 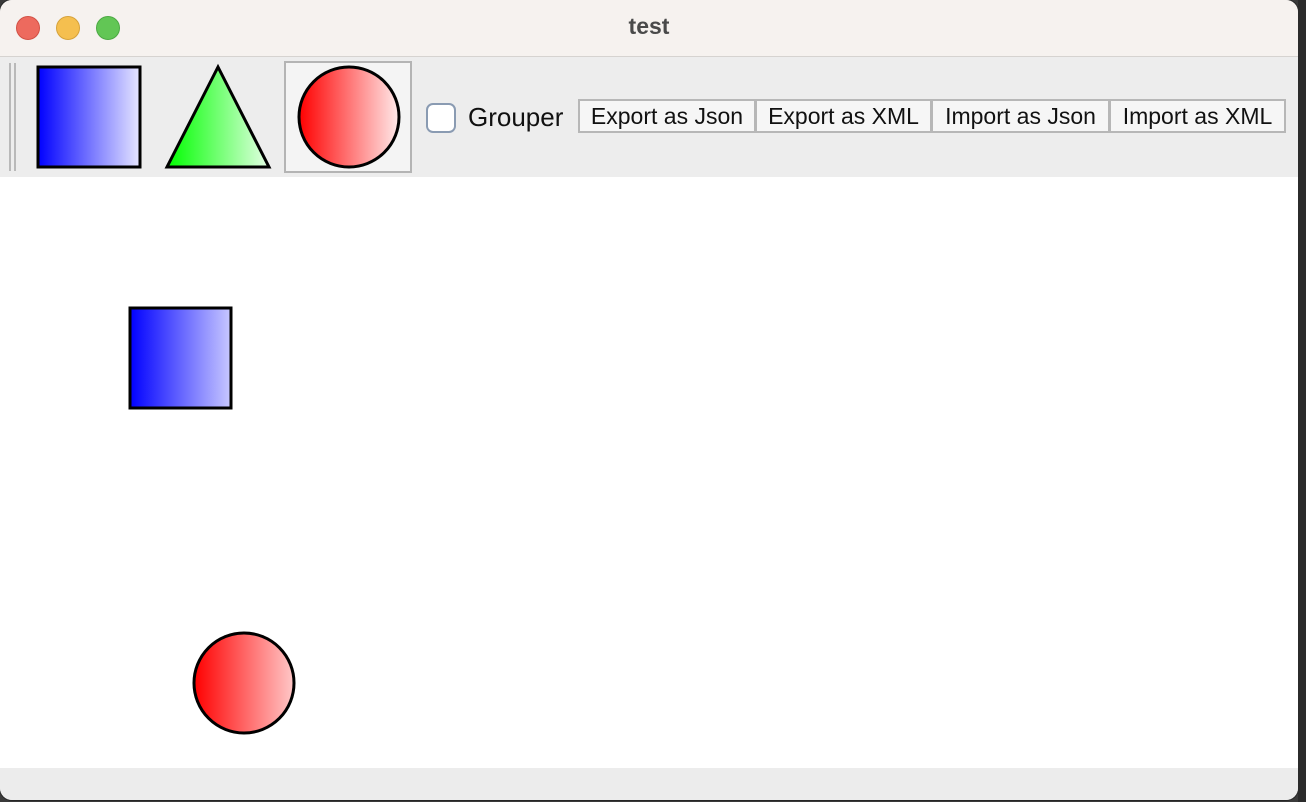 I want to click on window-title: test, so click(x=649, y=26).